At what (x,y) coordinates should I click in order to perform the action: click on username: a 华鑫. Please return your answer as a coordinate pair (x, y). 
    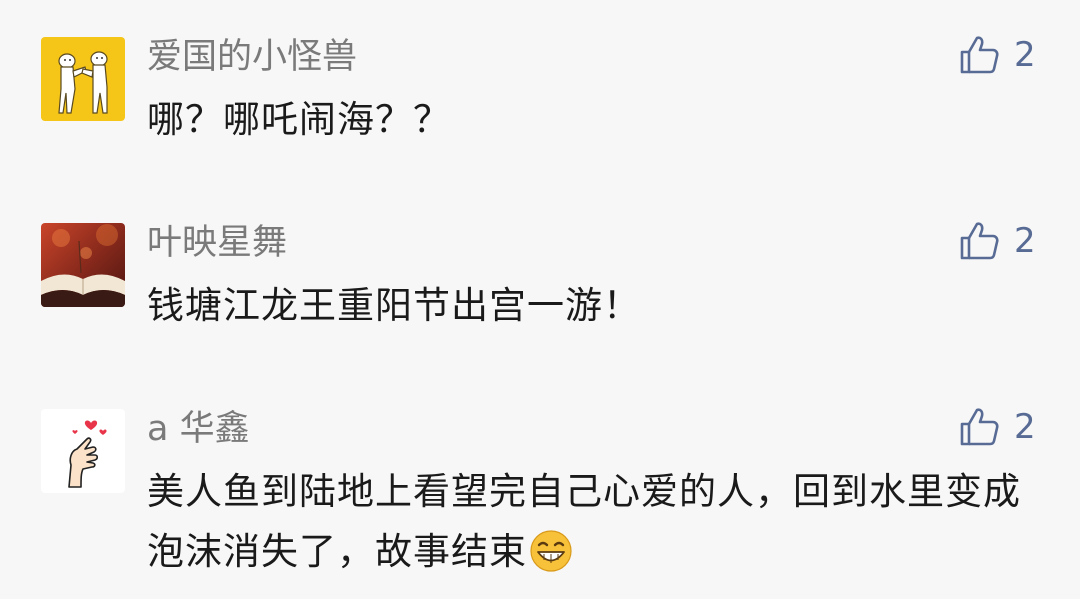
    Looking at the image, I should click on (198, 429).